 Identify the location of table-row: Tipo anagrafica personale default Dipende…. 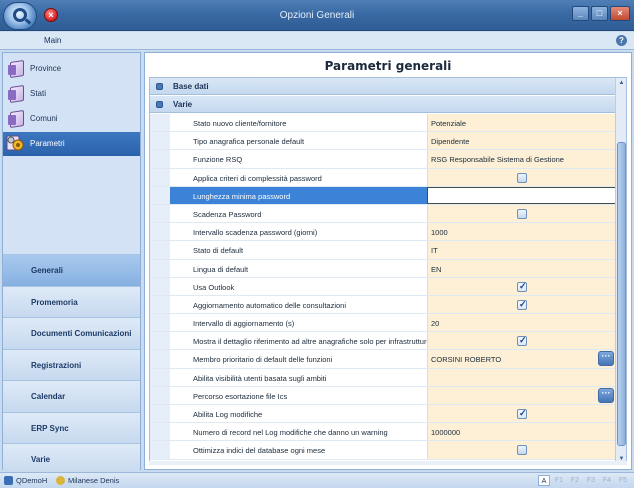
(383, 141).